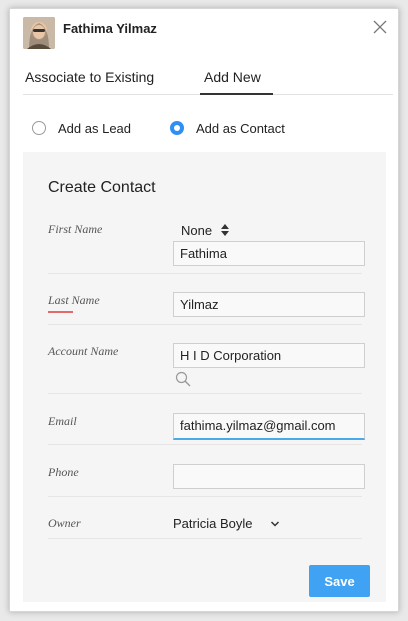  I want to click on tab-associate-to-existing: Associate to Existing, so click(89, 77).